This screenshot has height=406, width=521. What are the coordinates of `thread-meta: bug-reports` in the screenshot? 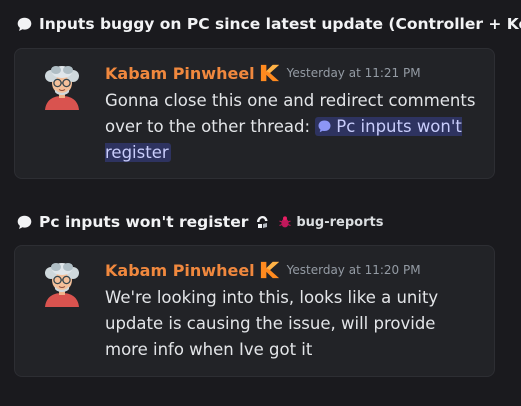 It's located at (318, 222).